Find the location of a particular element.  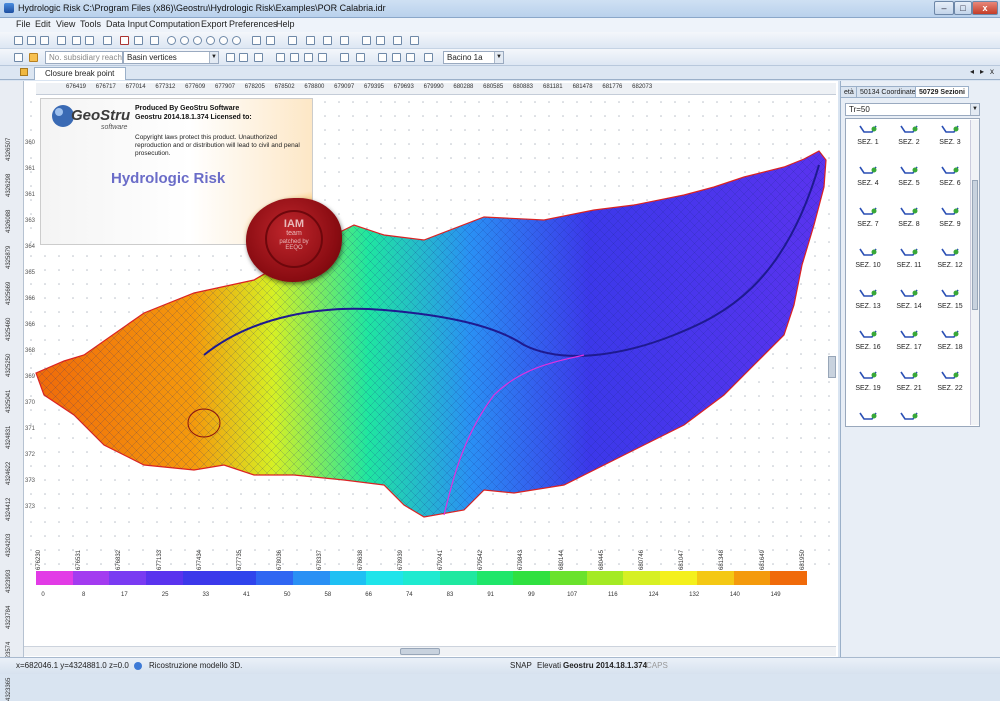

section-item: SEZ. 22 is located at coordinates (950, 385).